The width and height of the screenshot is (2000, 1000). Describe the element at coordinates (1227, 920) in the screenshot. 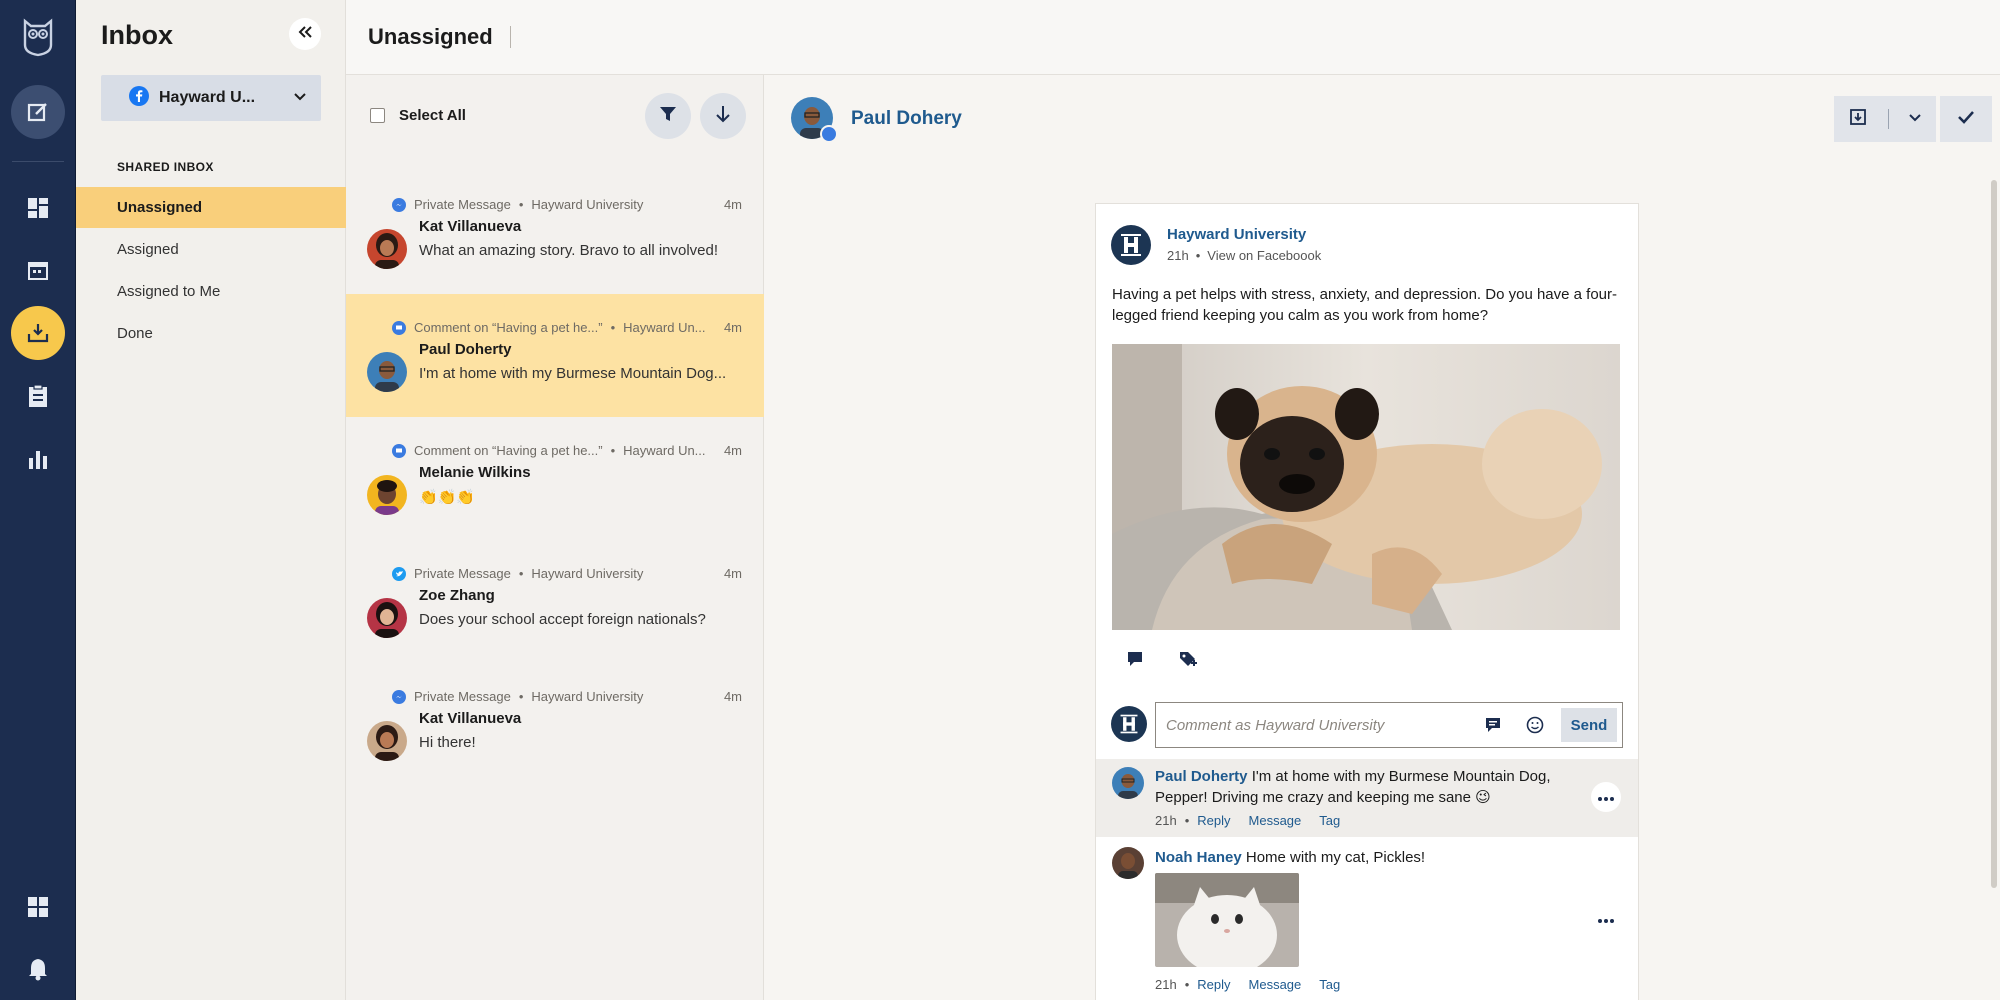

I see `comment-photo-cat` at that location.